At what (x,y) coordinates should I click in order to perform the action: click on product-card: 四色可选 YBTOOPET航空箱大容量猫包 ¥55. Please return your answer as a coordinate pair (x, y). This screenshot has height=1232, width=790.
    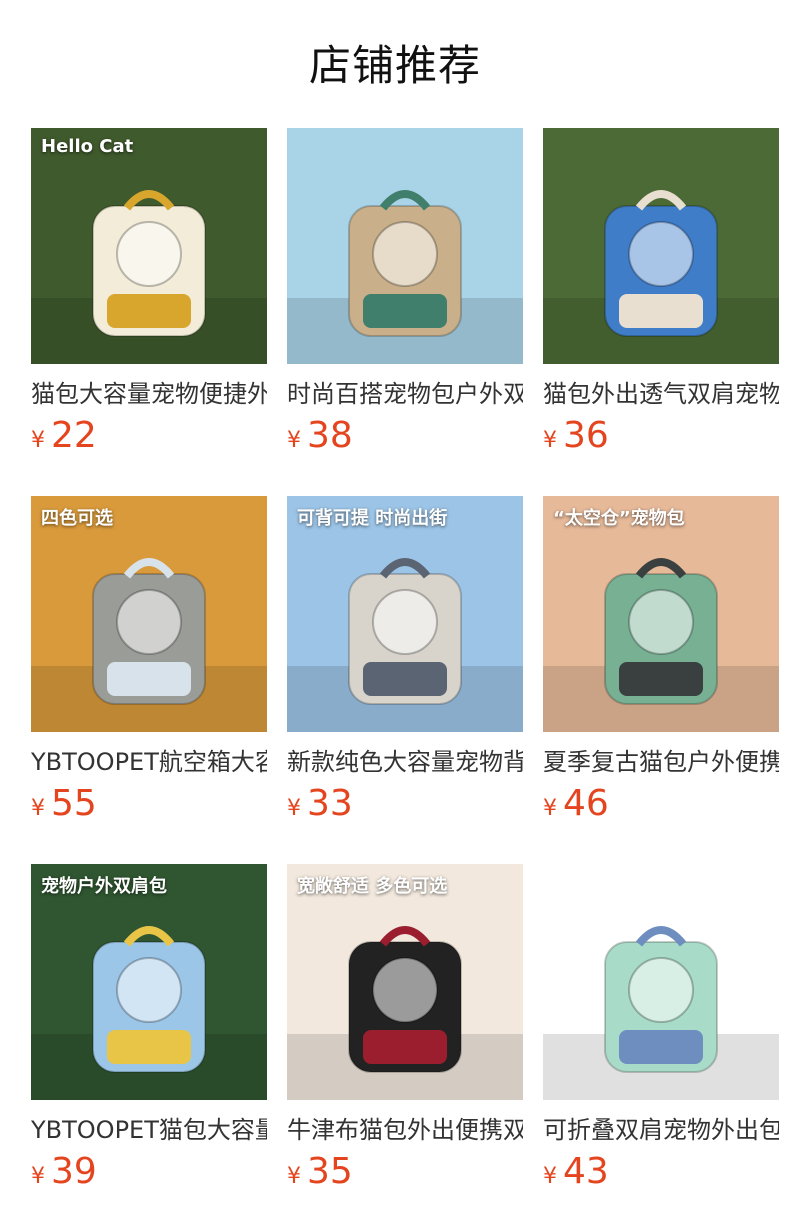
    Looking at the image, I should click on (149, 680).